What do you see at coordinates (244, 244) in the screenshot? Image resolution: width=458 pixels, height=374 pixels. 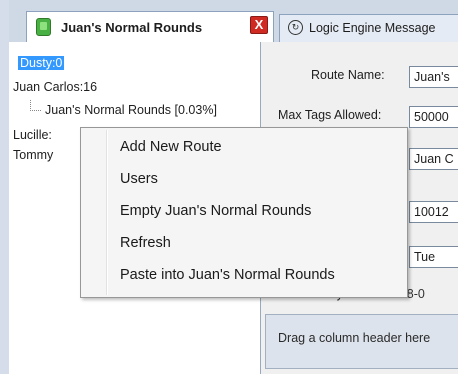 I see `menu-item-refresh: Refresh` at bounding box center [244, 244].